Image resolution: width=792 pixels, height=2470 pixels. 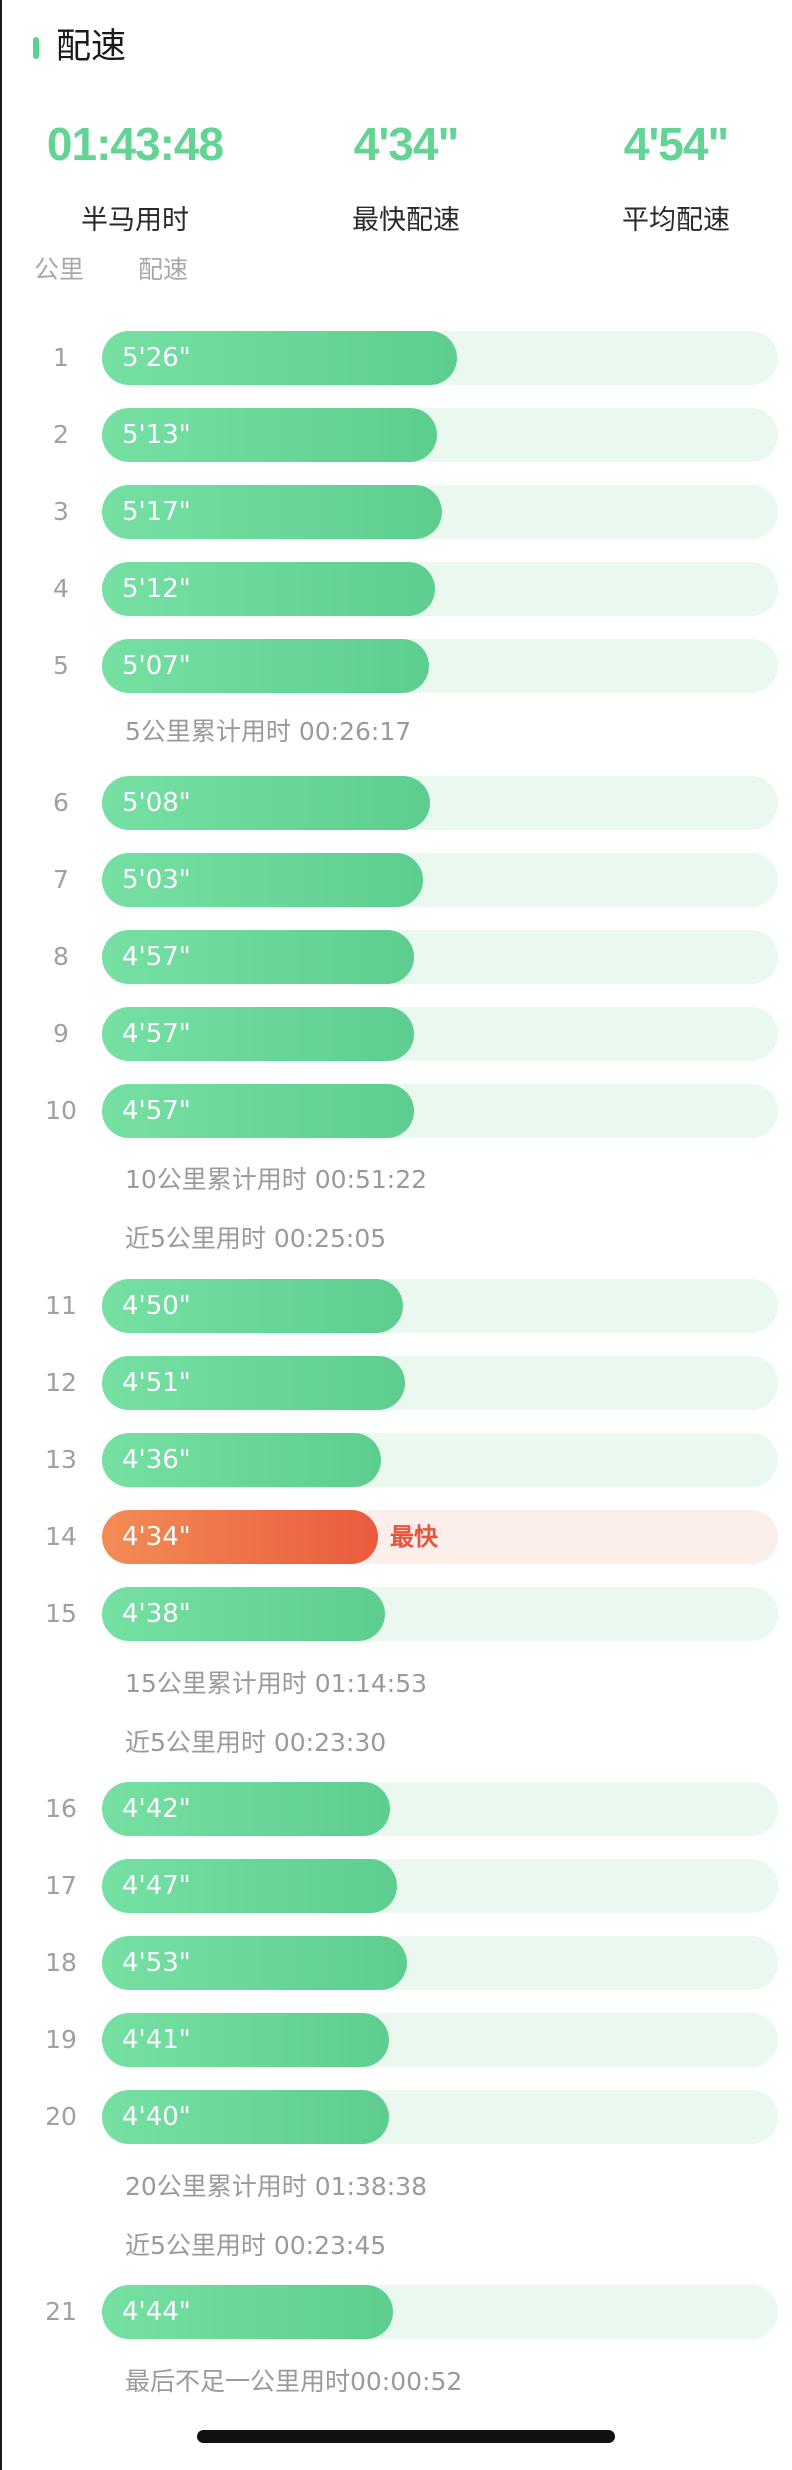 What do you see at coordinates (156, 803) in the screenshot?
I see `split-pace-value: 5'08"` at bounding box center [156, 803].